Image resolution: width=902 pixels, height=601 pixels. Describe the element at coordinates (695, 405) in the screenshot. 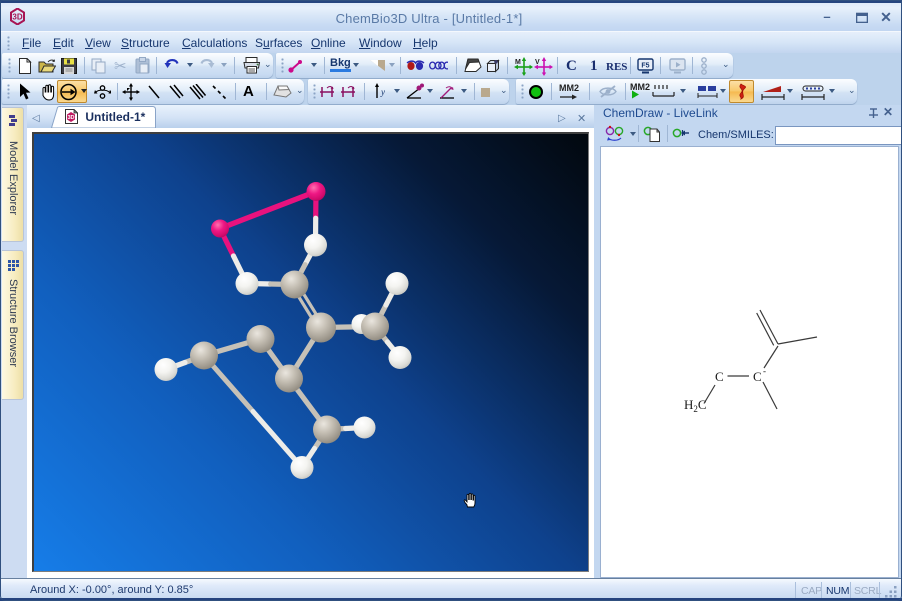

I see `svg-text: H2C` at that location.